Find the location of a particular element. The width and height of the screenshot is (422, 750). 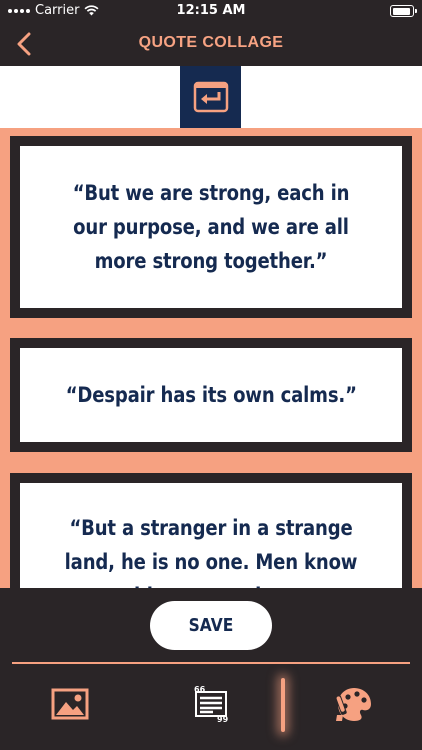

quote-close-mark: 99 is located at coordinates (223, 718).